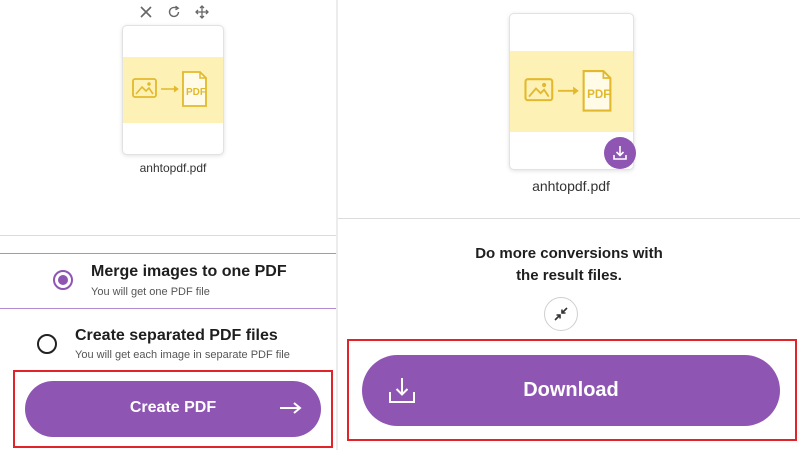 This screenshot has height=450, width=800. What do you see at coordinates (189, 271) in the screenshot?
I see `merge-option-title: Merge images to one PDF` at bounding box center [189, 271].